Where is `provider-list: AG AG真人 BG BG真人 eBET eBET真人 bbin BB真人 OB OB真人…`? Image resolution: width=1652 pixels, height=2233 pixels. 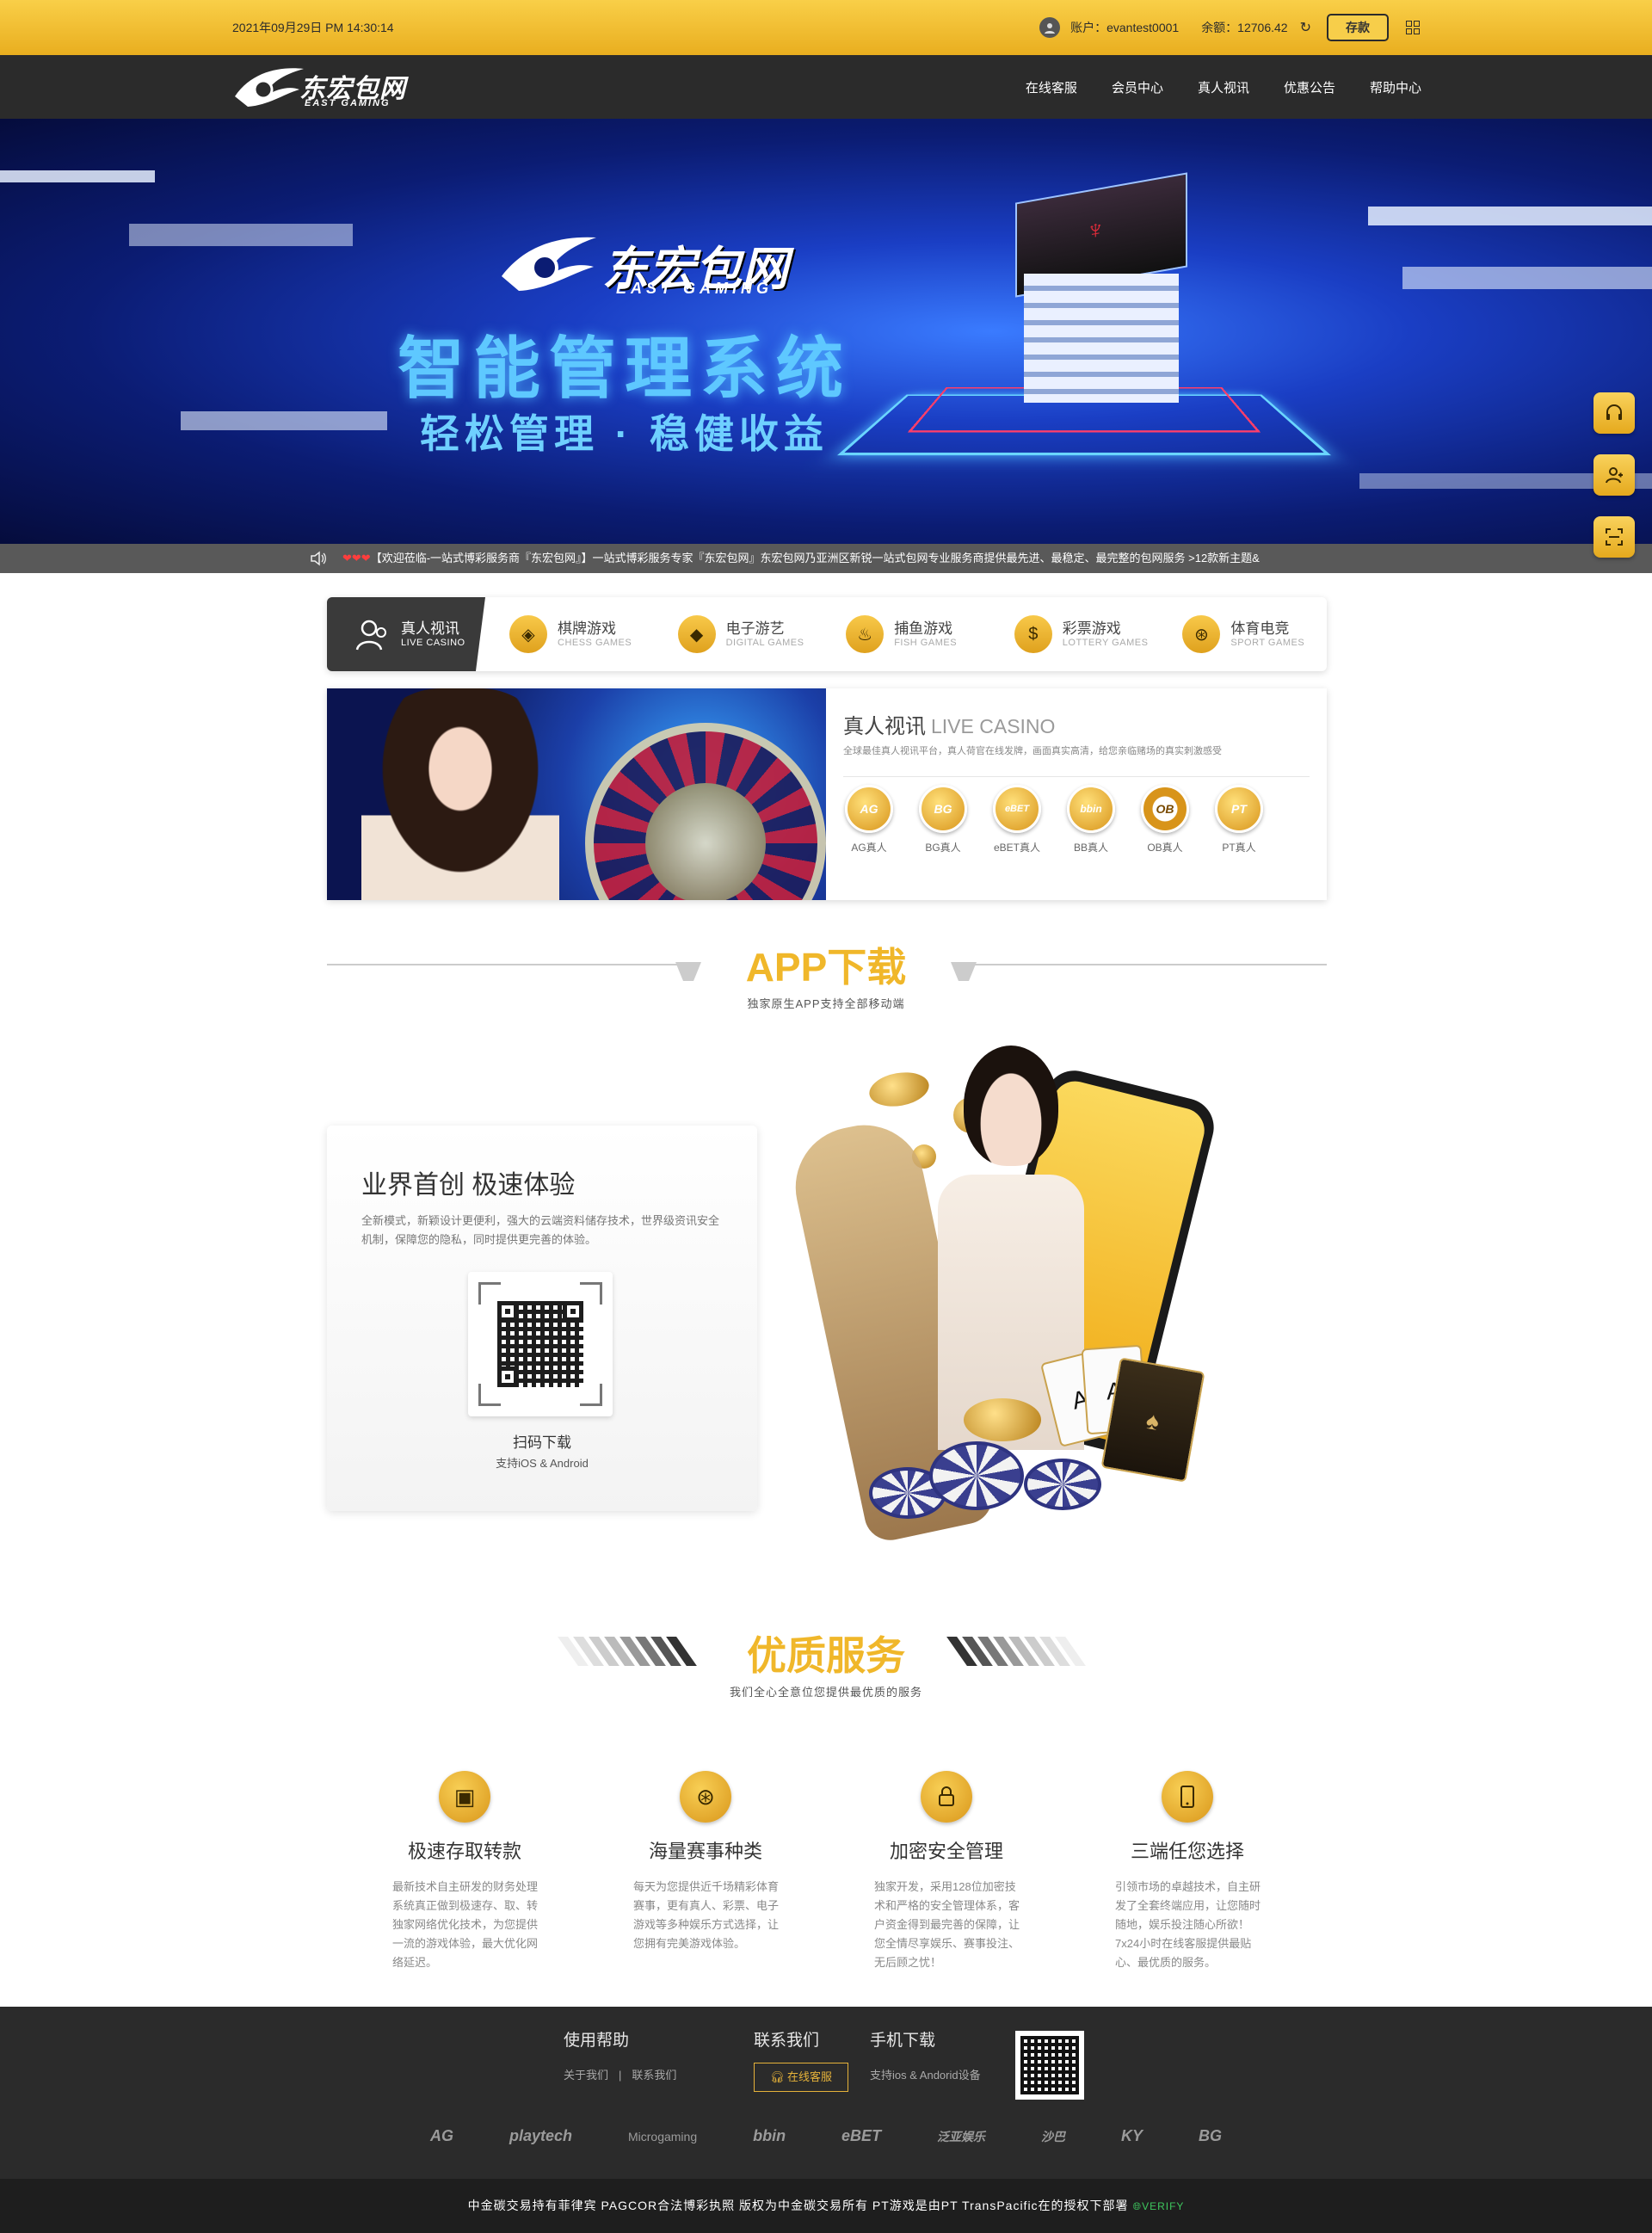 provider-list: AG AG真人 BG BG真人 eBET eBET真人 bbin BB真人 OB OB真人… is located at coordinates (1054, 820).